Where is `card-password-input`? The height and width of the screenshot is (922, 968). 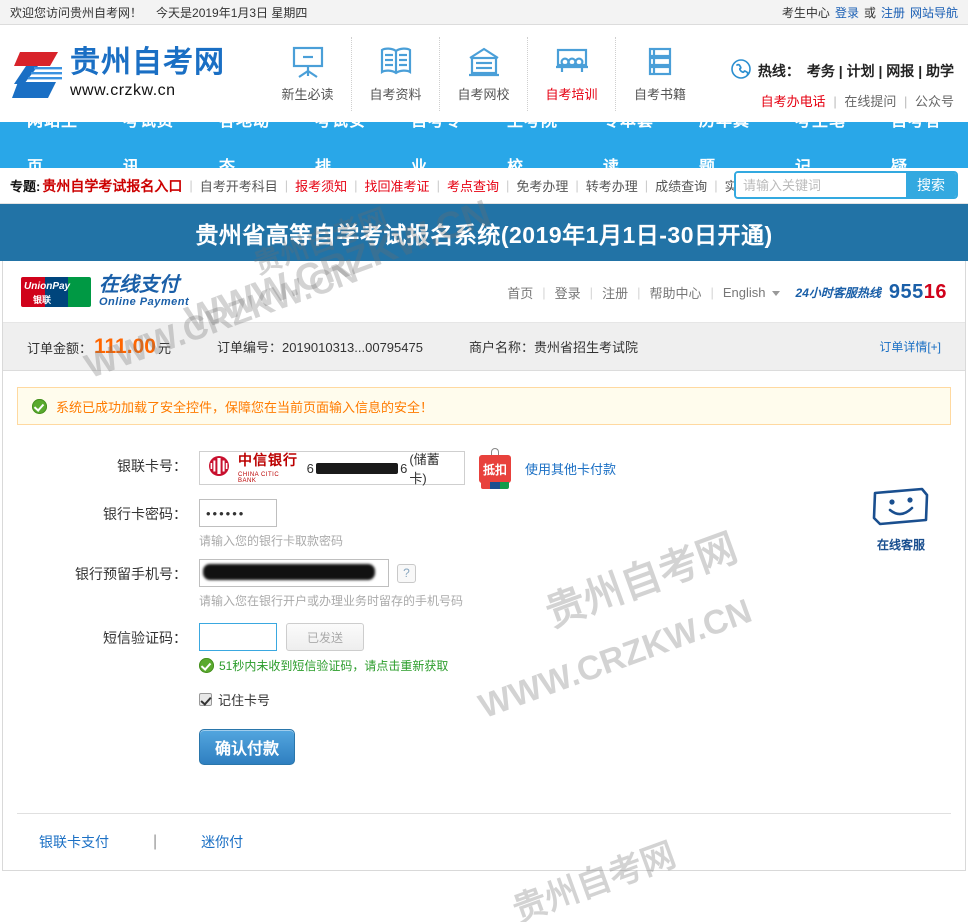 card-password-input is located at coordinates (238, 513).